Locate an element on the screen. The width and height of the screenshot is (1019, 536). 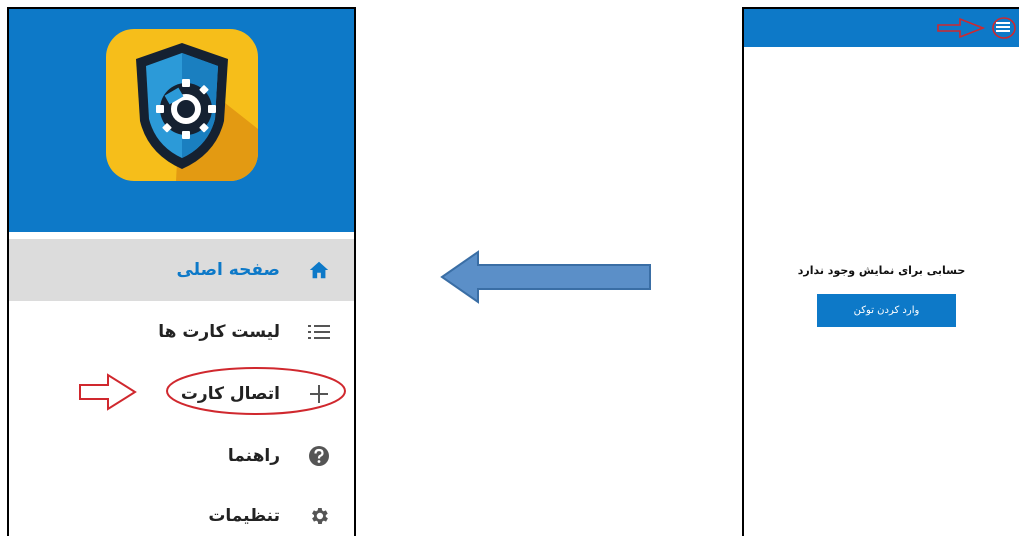
gear-icon is located at coordinates (319, 516).